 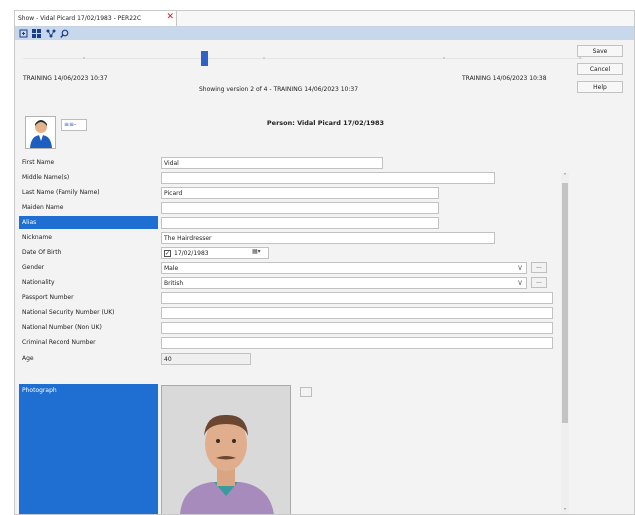 What do you see at coordinates (38, 282) in the screenshot?
I see `label-nationality: Nationality` at bounding box center [38, 282].